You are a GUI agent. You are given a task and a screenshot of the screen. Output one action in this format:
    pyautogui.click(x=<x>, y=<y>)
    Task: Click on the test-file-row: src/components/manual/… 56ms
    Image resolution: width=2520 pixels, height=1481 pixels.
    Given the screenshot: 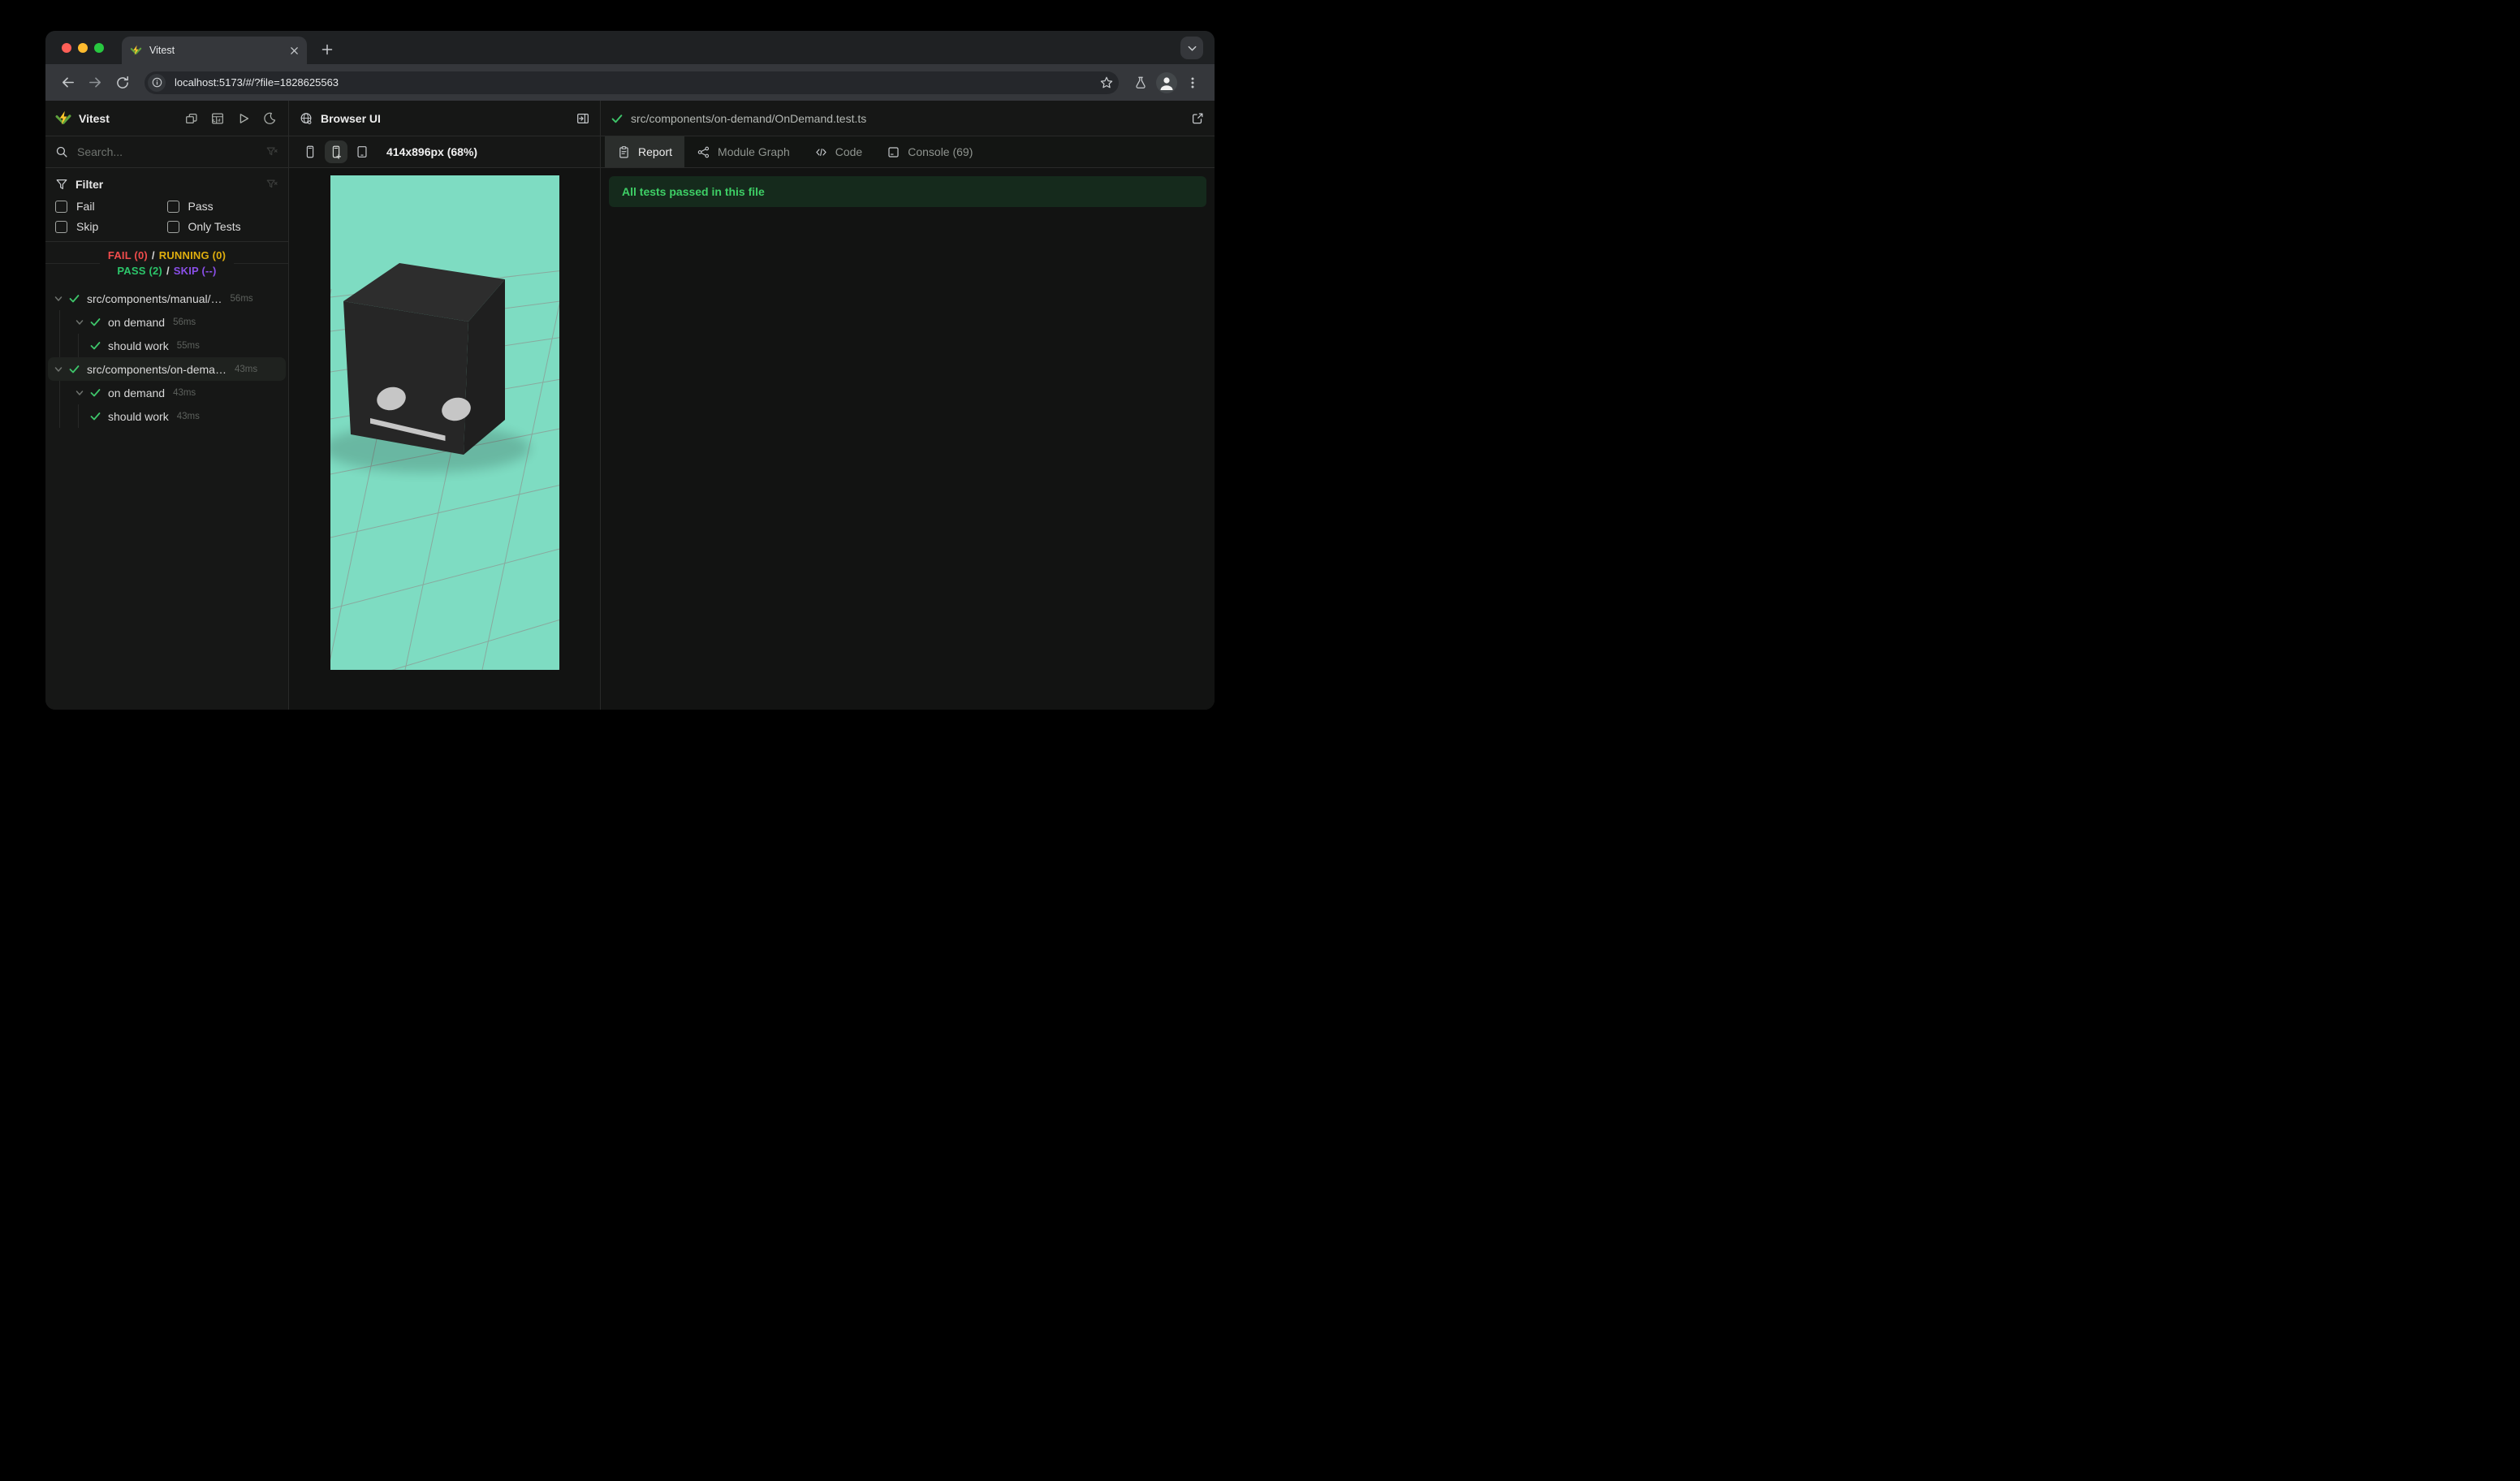 What is the action you would take?
    pyautogui.click(x=166, y=298)
    